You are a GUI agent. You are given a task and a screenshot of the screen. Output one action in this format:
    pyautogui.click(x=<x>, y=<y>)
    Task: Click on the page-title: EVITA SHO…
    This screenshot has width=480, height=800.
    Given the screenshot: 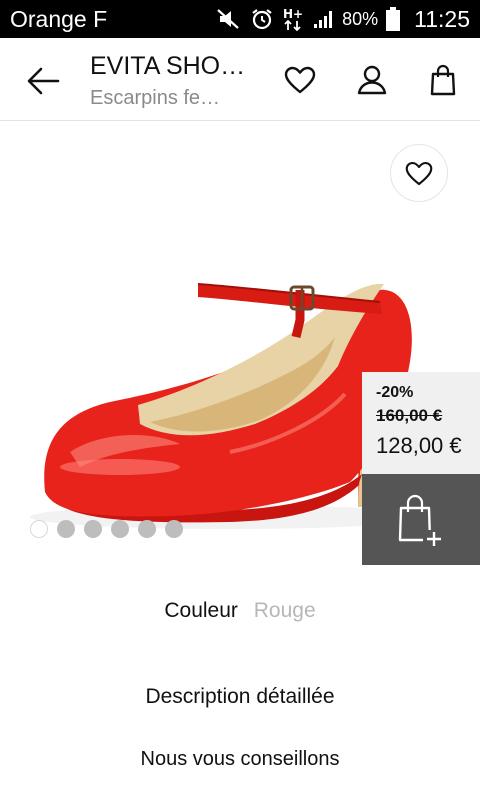 What is the action you would take?
    pyautogui.click(x=168, y=66)
    